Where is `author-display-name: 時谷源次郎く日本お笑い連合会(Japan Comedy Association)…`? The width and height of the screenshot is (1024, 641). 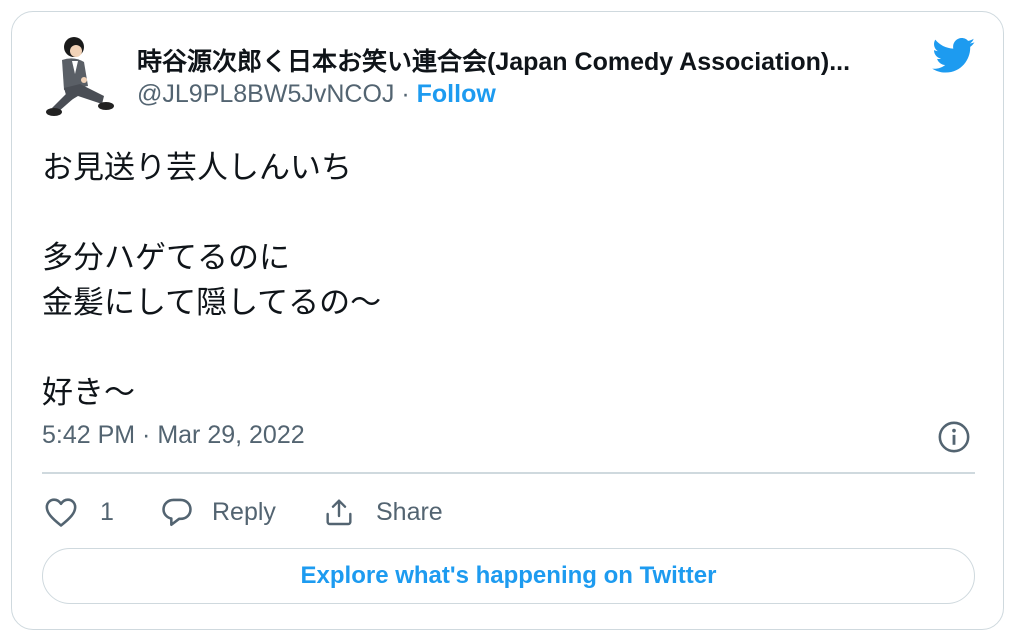 author-display-name: 時谷源次郎く日本お笑い連合会(Japan Comedy Association)… is located at coordinates (493, 60).